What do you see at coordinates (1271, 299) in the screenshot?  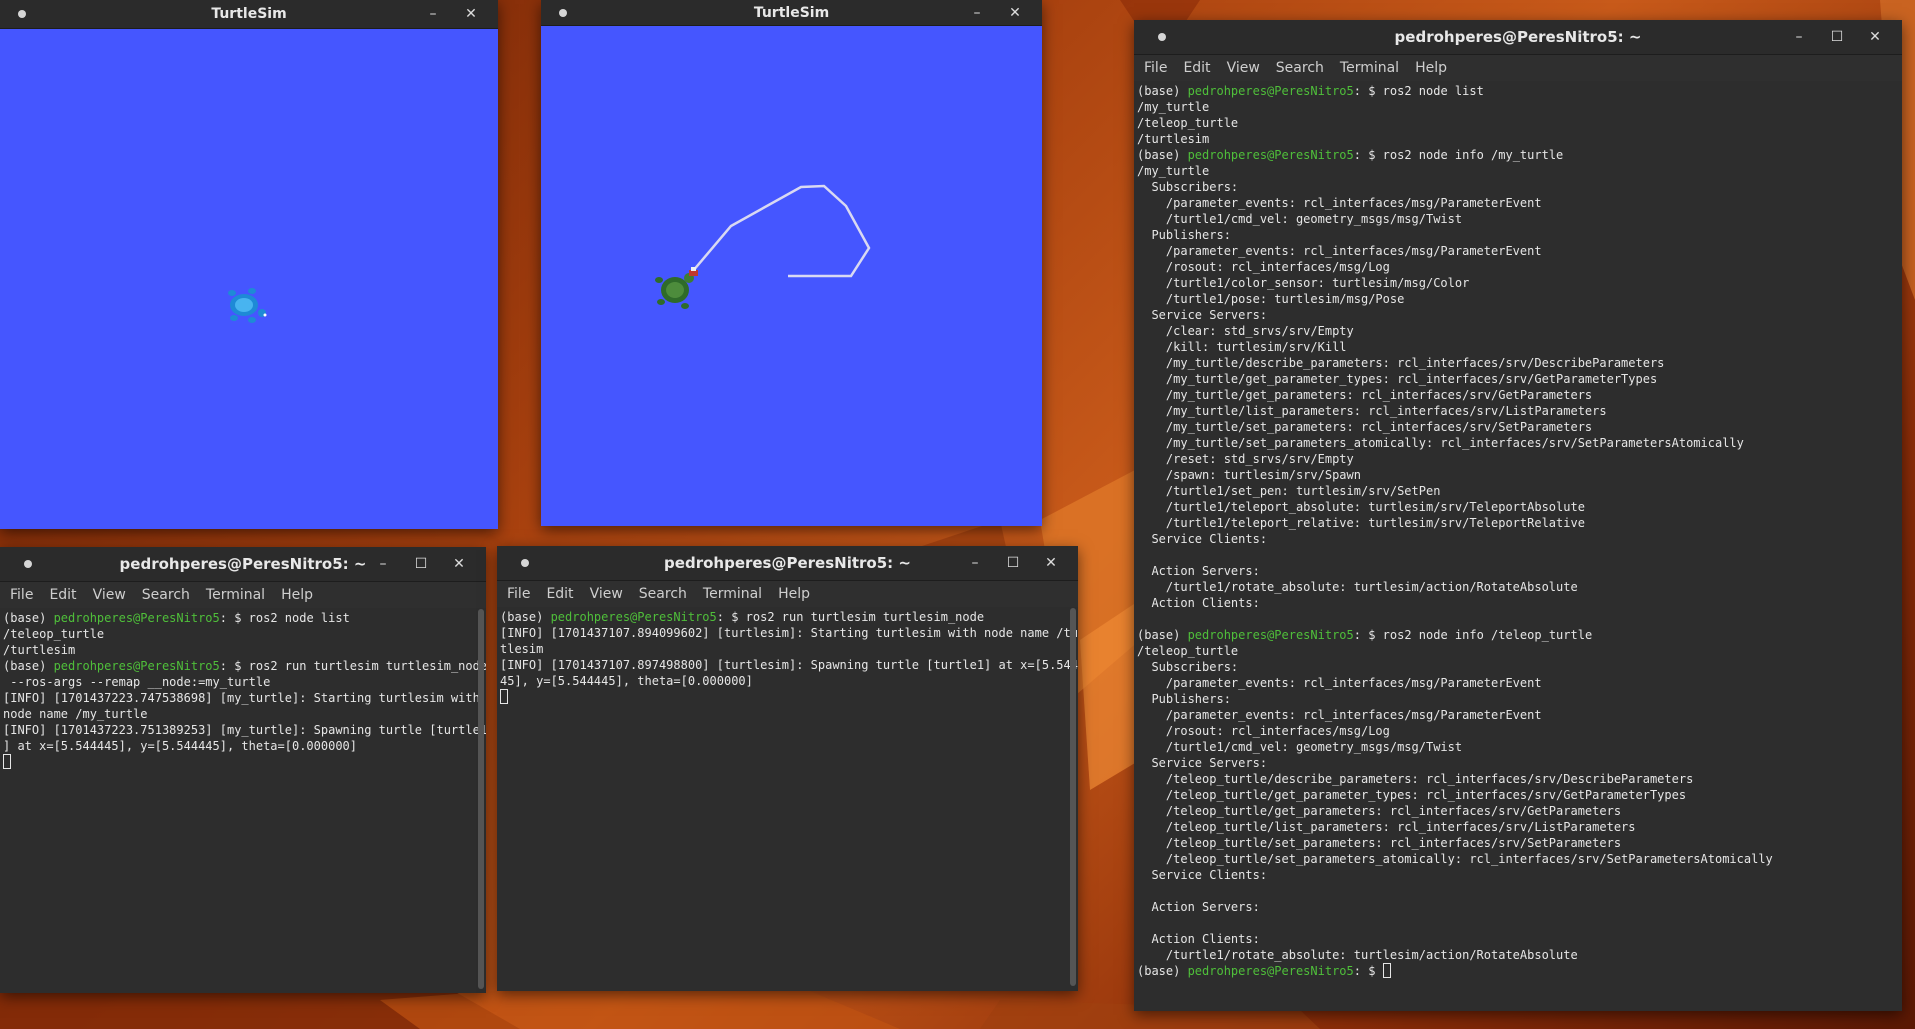 I see `terminal-text: /turtle1/pose: turtlesim/msg/Pose` at bounding box center [1271, 299].